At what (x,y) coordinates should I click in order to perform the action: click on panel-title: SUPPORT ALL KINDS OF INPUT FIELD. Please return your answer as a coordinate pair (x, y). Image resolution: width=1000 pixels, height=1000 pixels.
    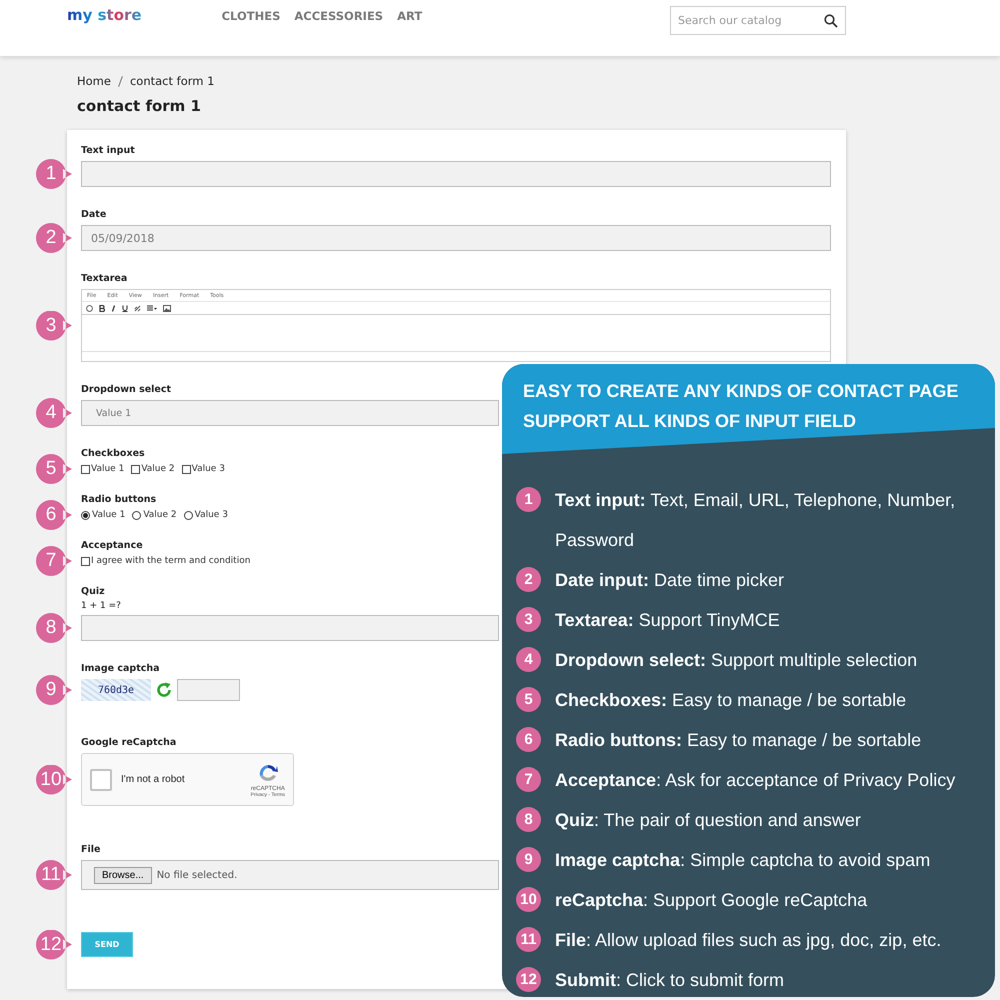
    Looking at the image, I should click on (690, 421).